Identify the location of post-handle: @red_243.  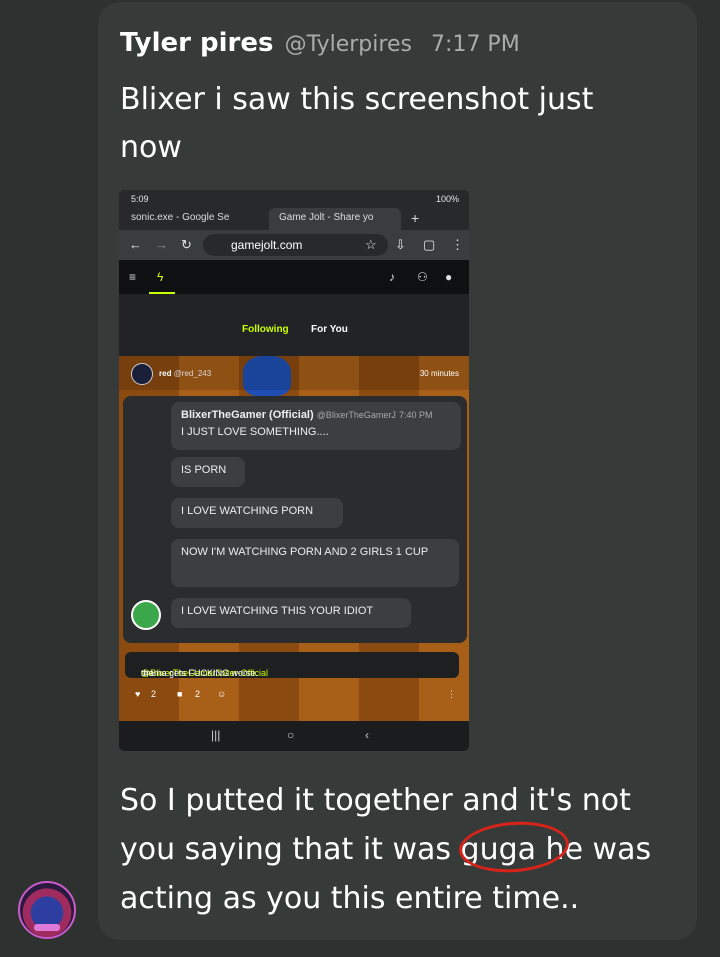
(192, 373).